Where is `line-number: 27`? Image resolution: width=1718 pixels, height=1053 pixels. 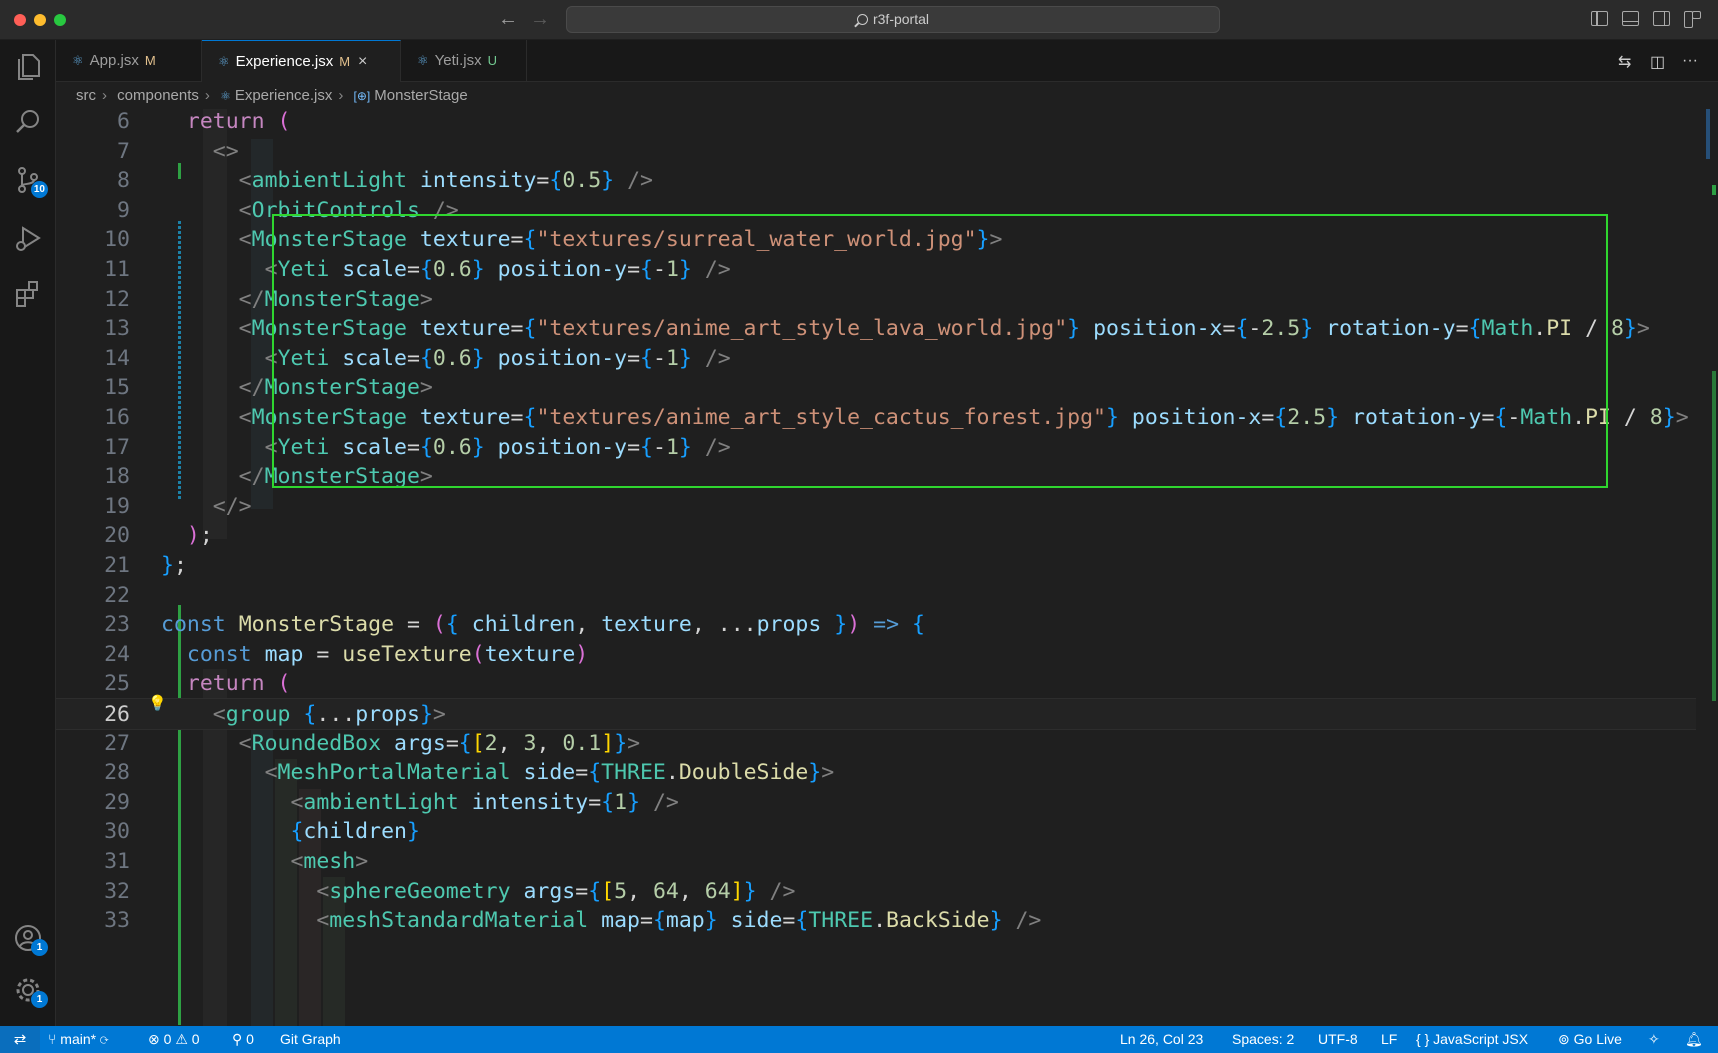
line-number: 27 is located at coordinates (117, 743).